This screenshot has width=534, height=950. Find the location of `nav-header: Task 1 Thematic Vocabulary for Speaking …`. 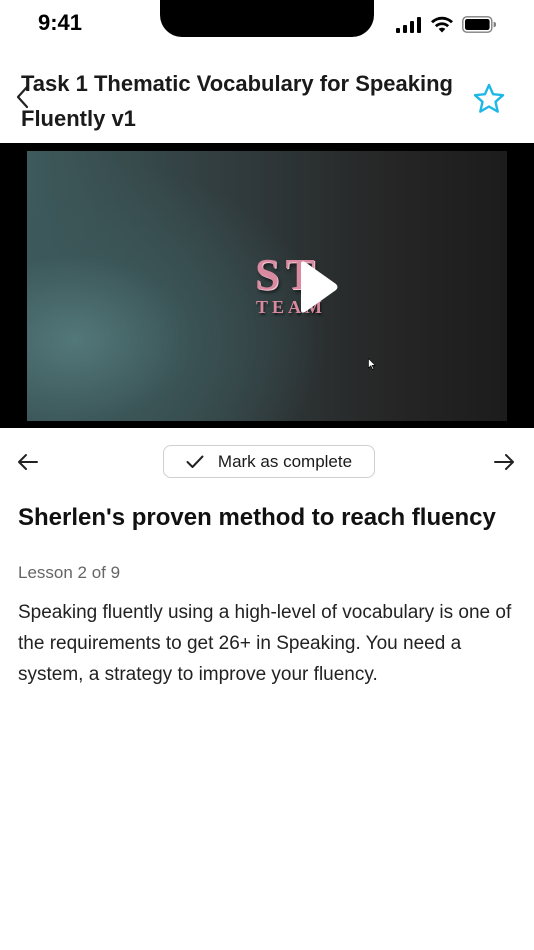

nav-header: Task 1 Thematic Vocabulary for Speaking … is located at coordinates (267, 102).